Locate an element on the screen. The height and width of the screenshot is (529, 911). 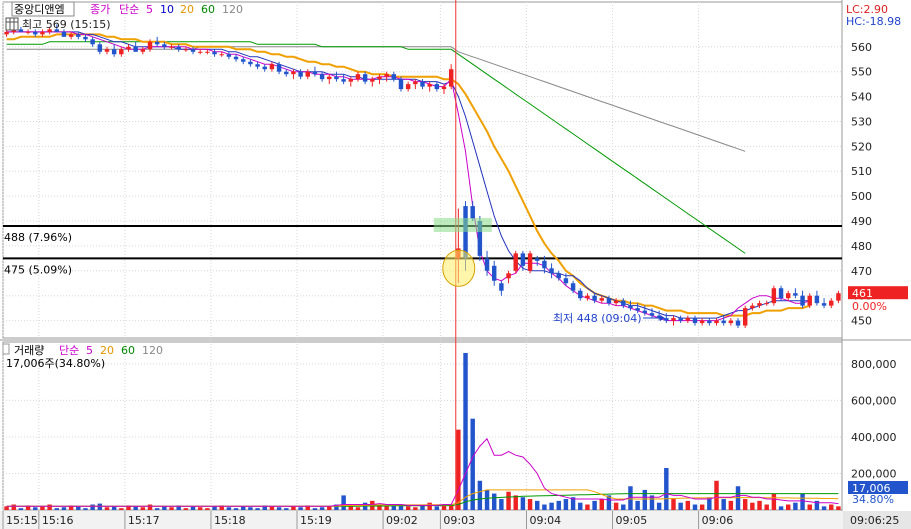
price-tick-label: 520 is located at coordinates (861, 146).